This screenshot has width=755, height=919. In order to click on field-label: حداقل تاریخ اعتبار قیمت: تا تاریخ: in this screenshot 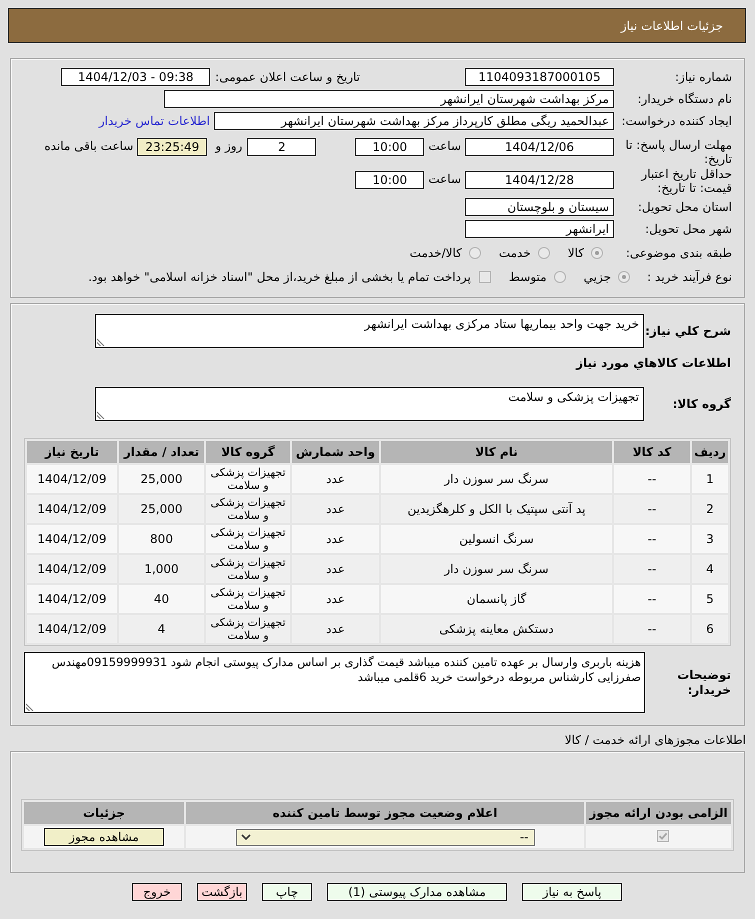, I will do `click(686, 181)`.